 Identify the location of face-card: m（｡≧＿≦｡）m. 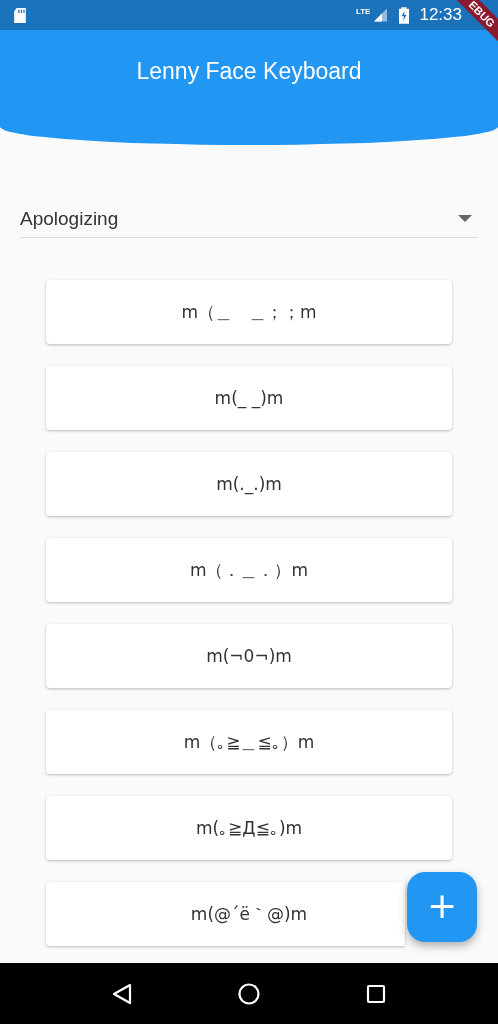
(249, 742).